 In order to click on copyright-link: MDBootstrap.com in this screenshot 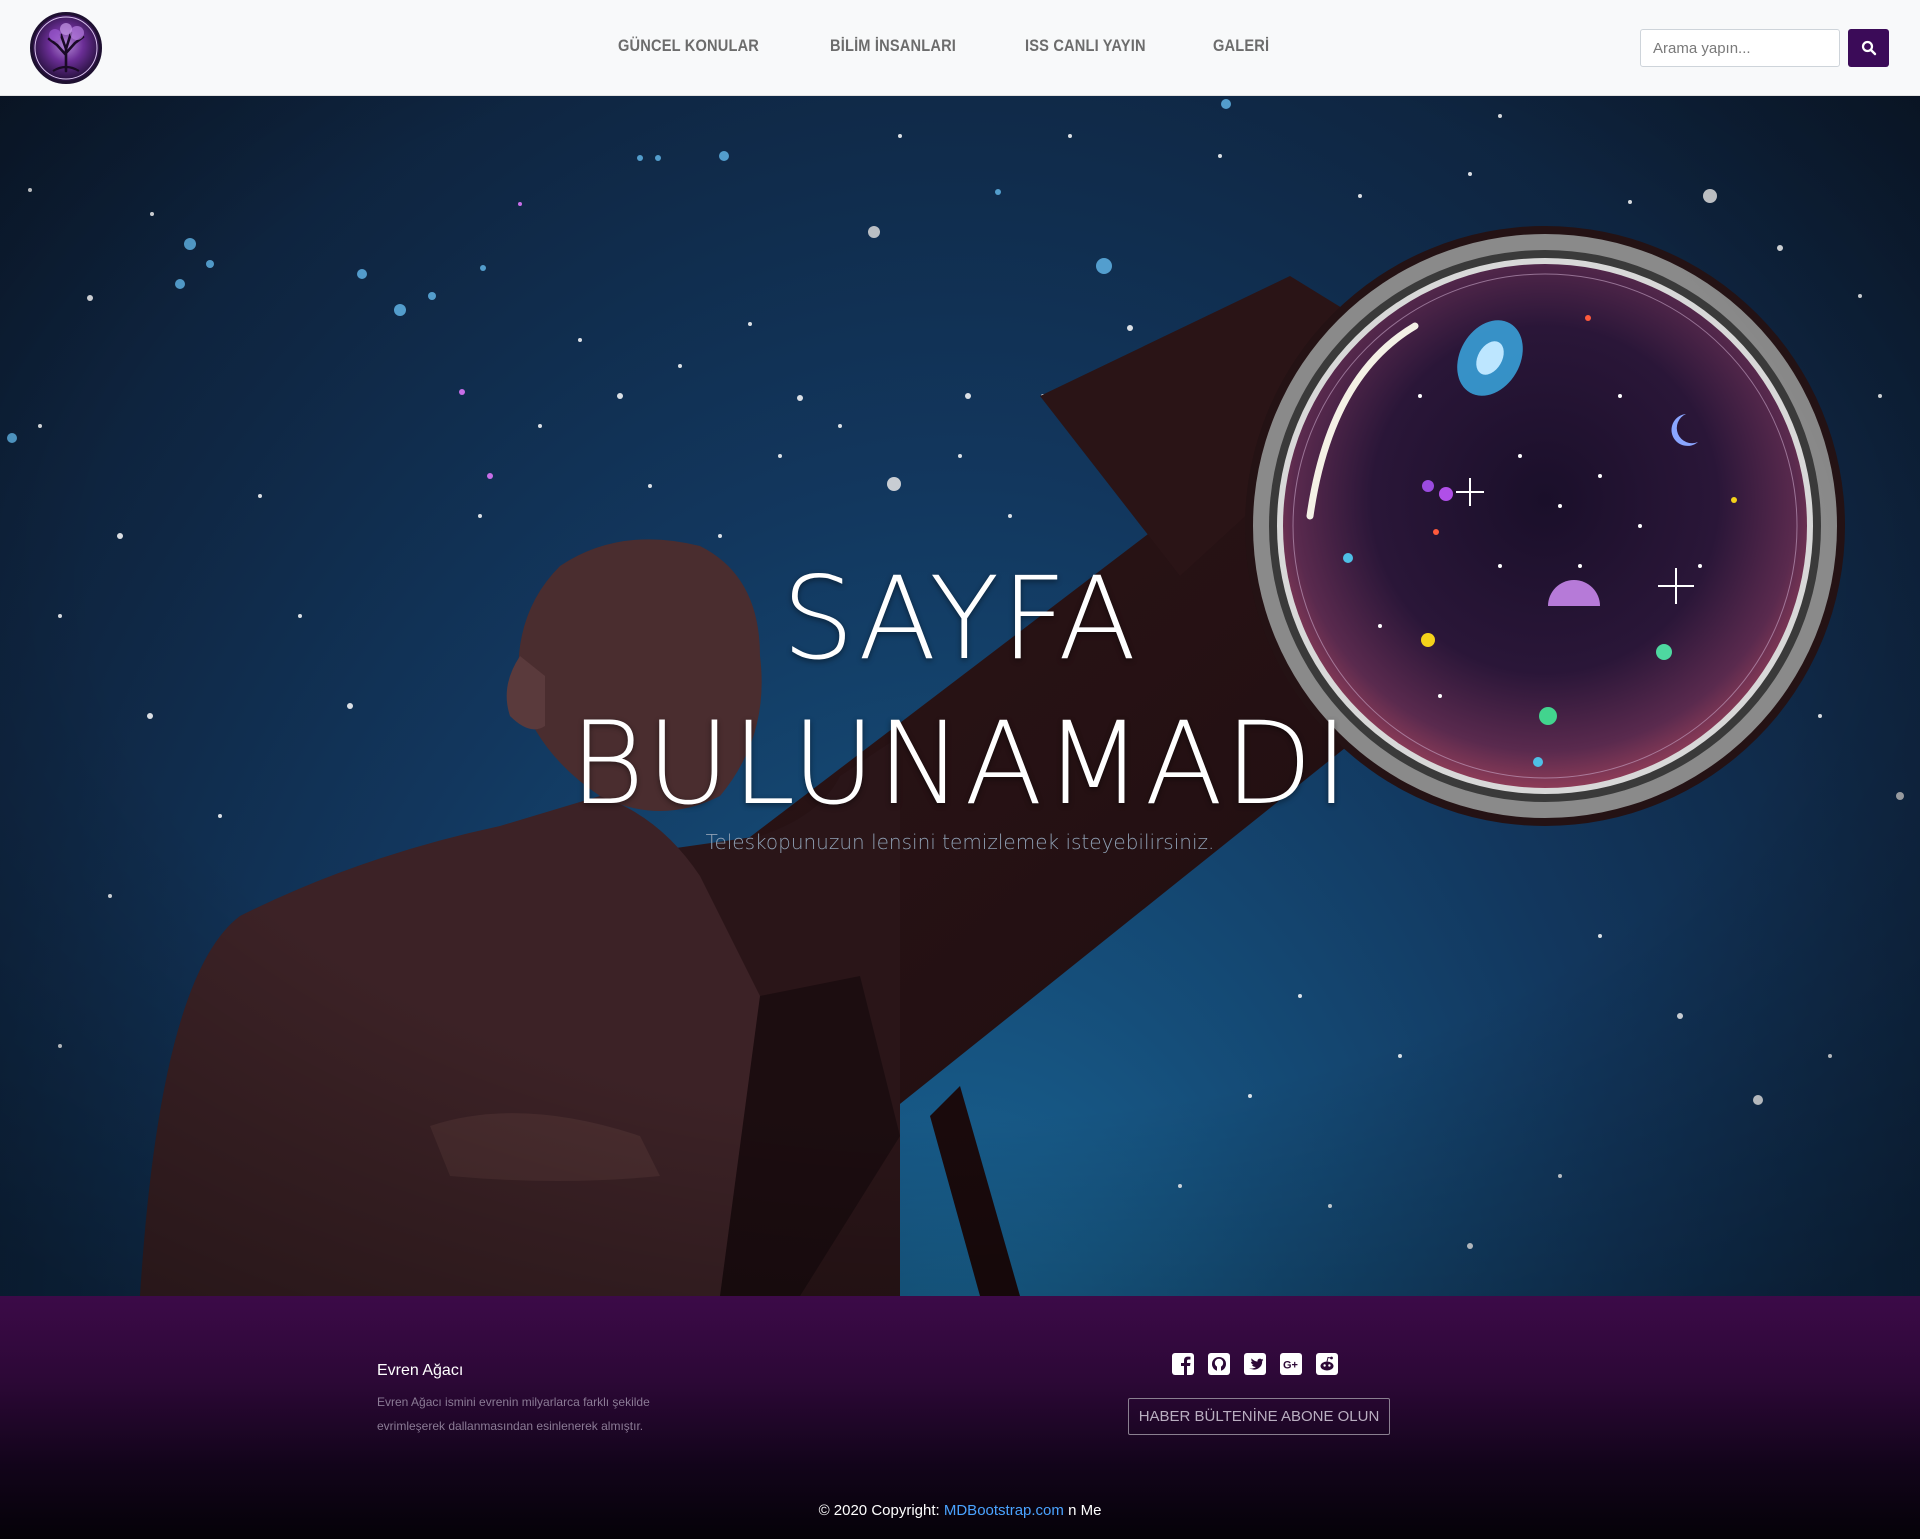, I will do `click(1004, 1510)`.